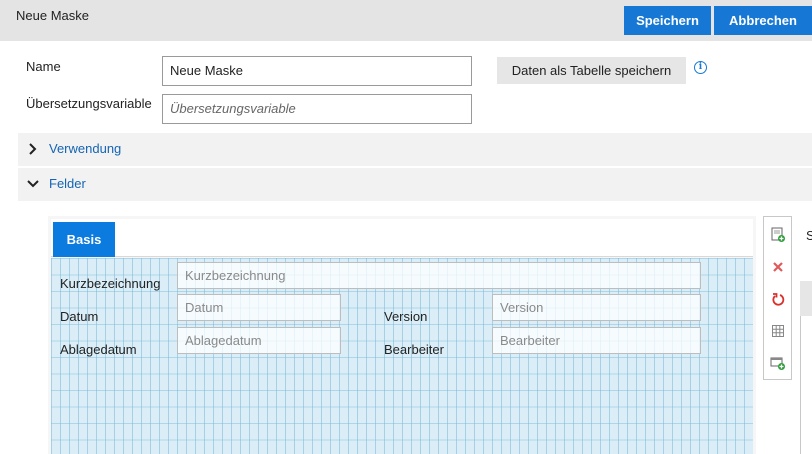 The height and width of the screenshot is (454, 812). I want to click on right-panel-label: S, so click(809, 235).